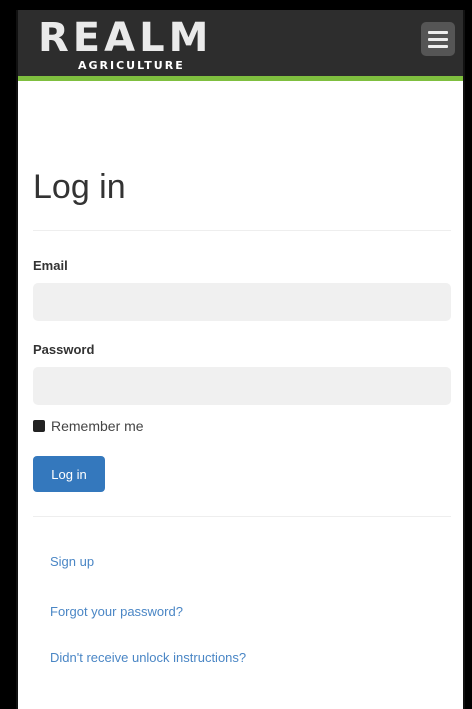 This screenshot has height=709, width=472. Describe the element at coordinates (79, 187) in the screenshot. I see `page-title: Log in` at that location.